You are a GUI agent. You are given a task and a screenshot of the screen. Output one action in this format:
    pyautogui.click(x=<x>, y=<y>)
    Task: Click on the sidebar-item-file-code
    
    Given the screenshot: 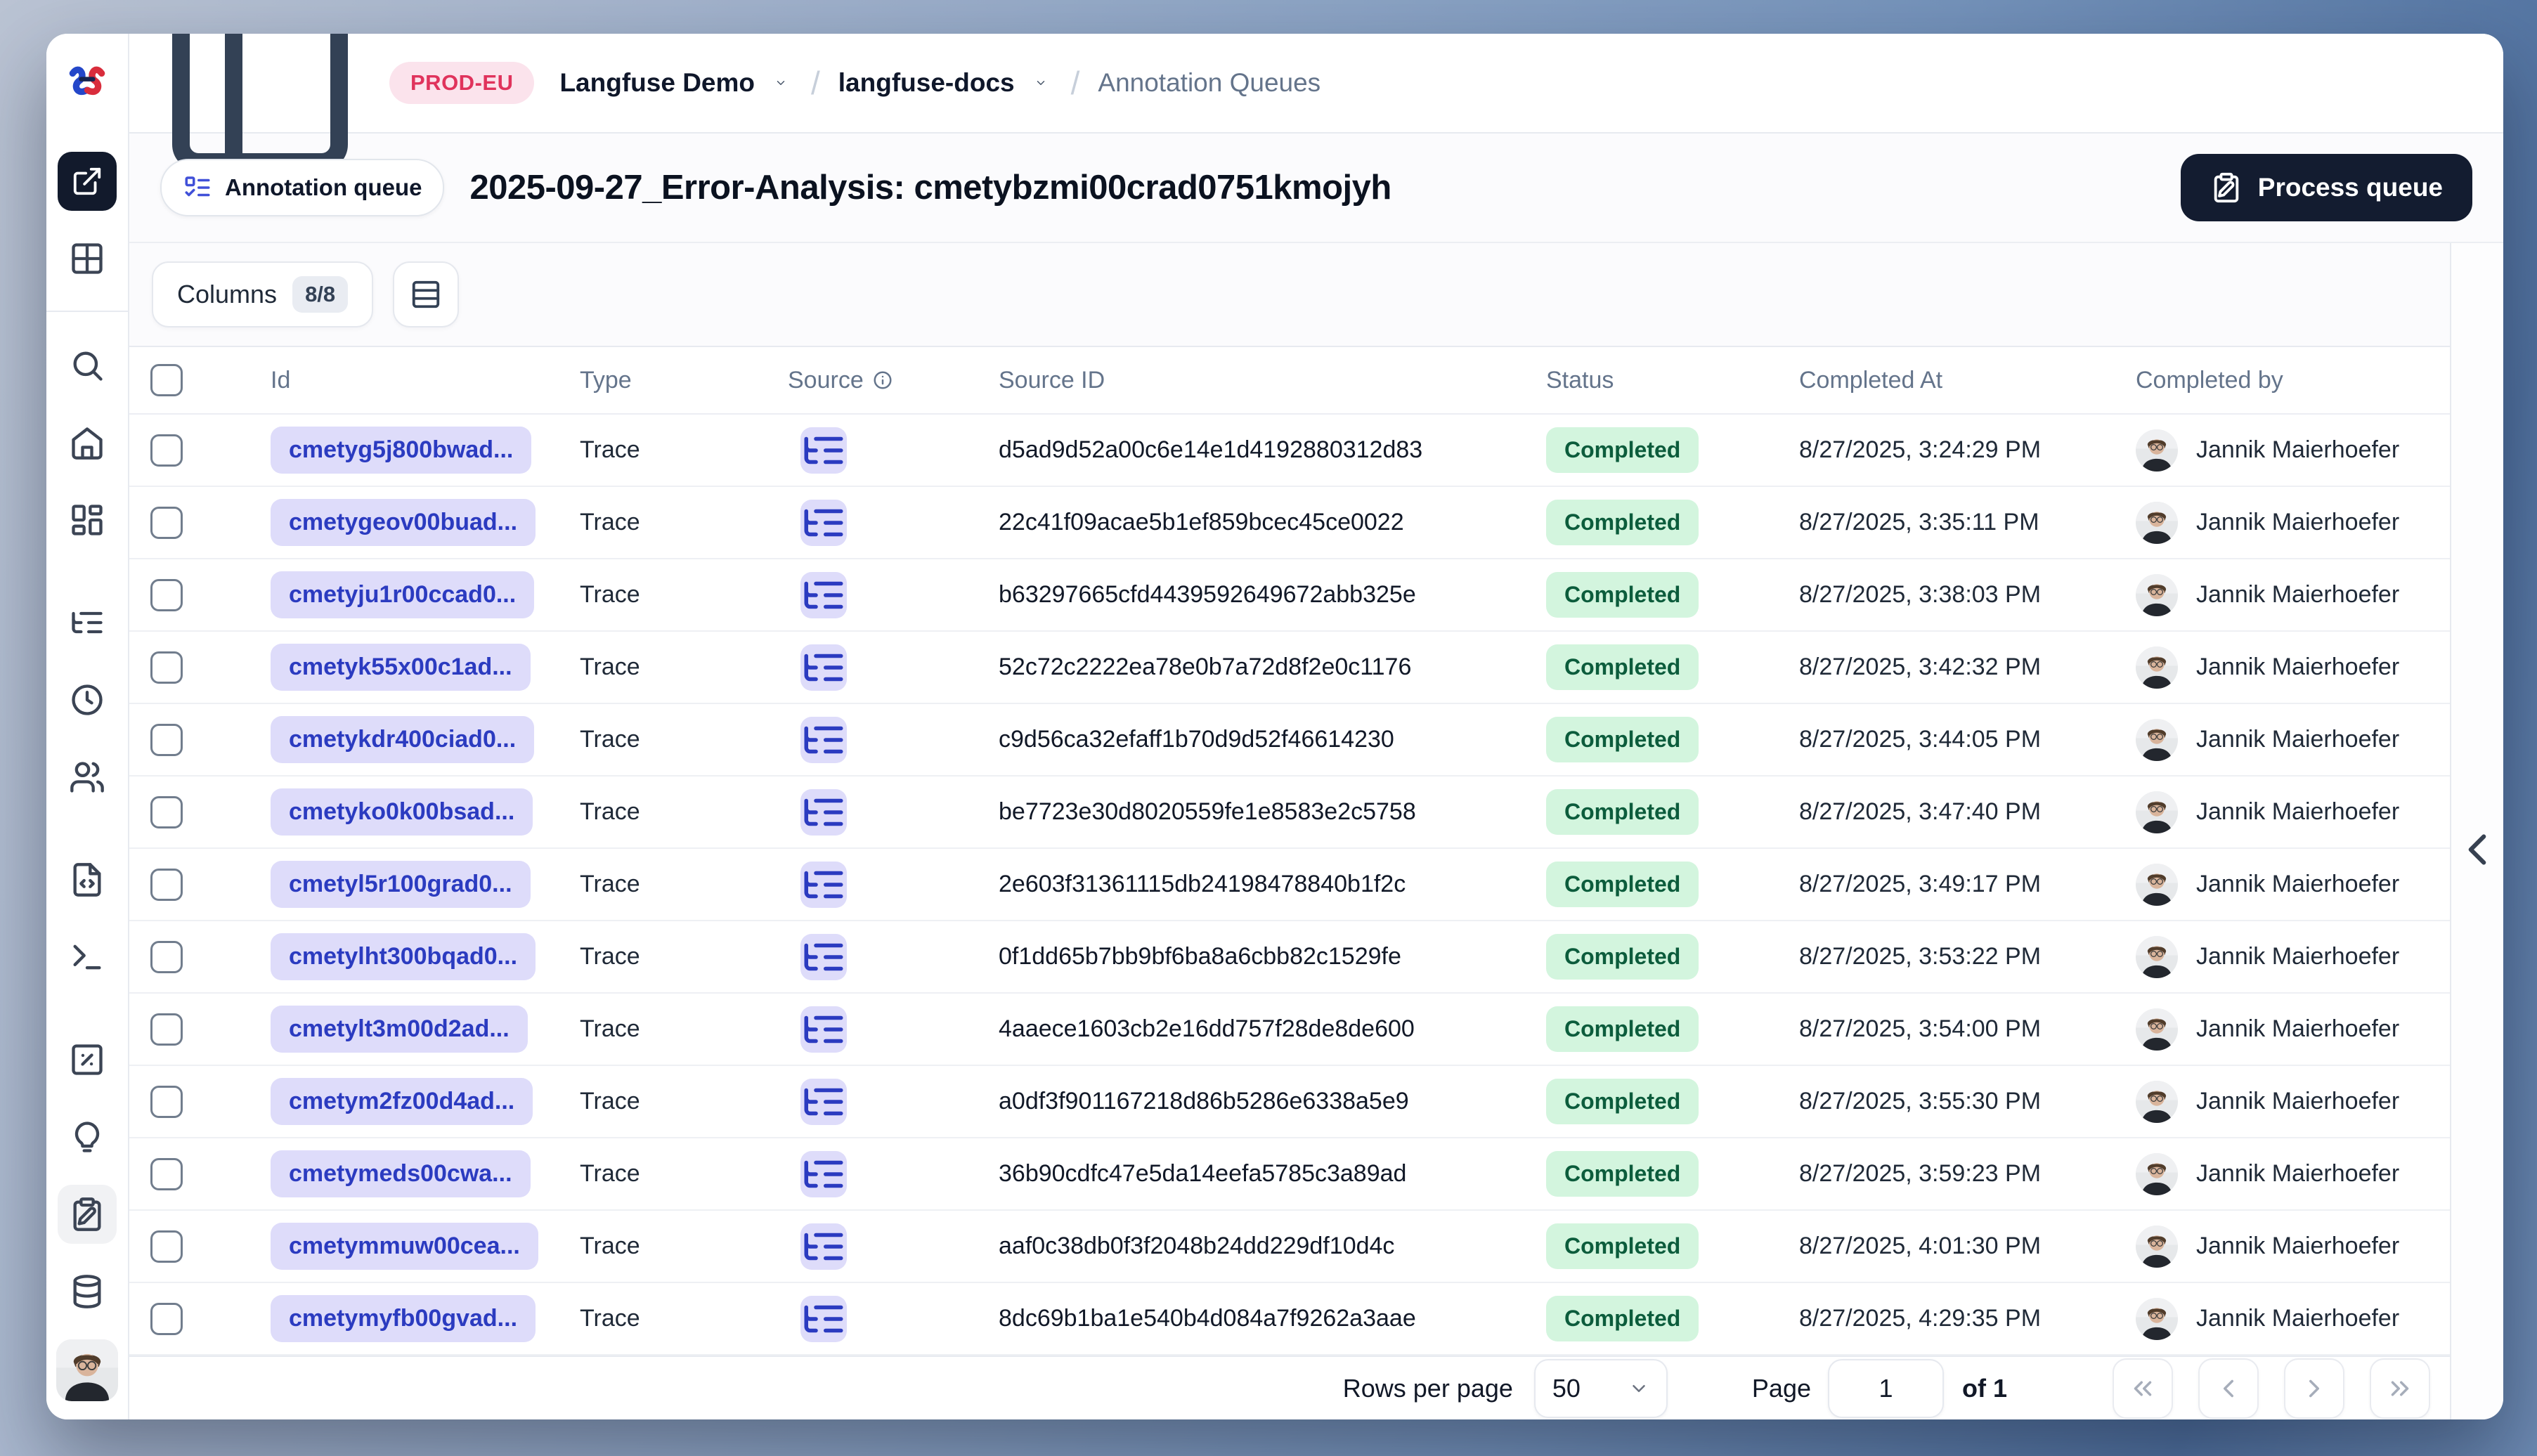 What is the action you would take?
    pyautogui.click(x=88, y=879)
    